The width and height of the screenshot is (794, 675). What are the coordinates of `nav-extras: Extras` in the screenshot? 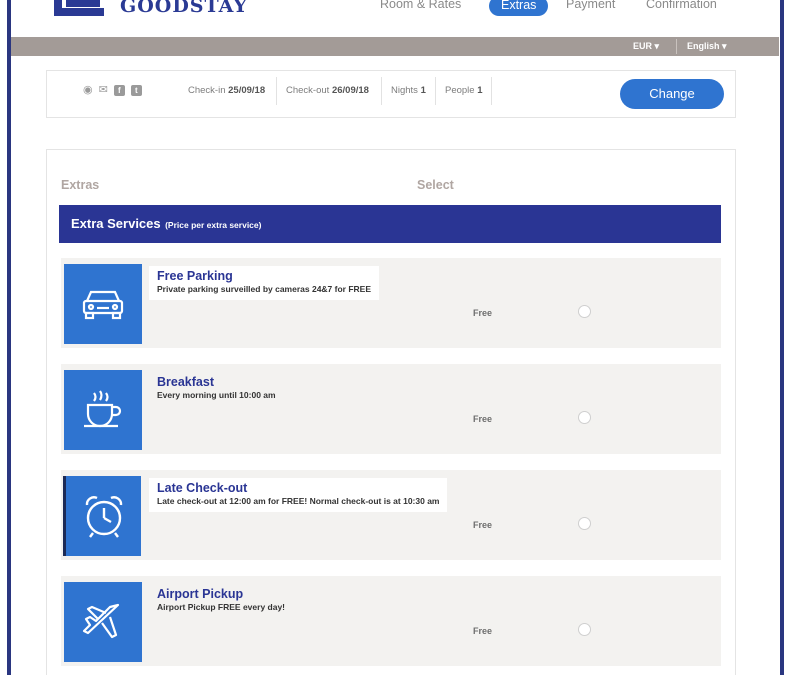 It's located at (519, 8).